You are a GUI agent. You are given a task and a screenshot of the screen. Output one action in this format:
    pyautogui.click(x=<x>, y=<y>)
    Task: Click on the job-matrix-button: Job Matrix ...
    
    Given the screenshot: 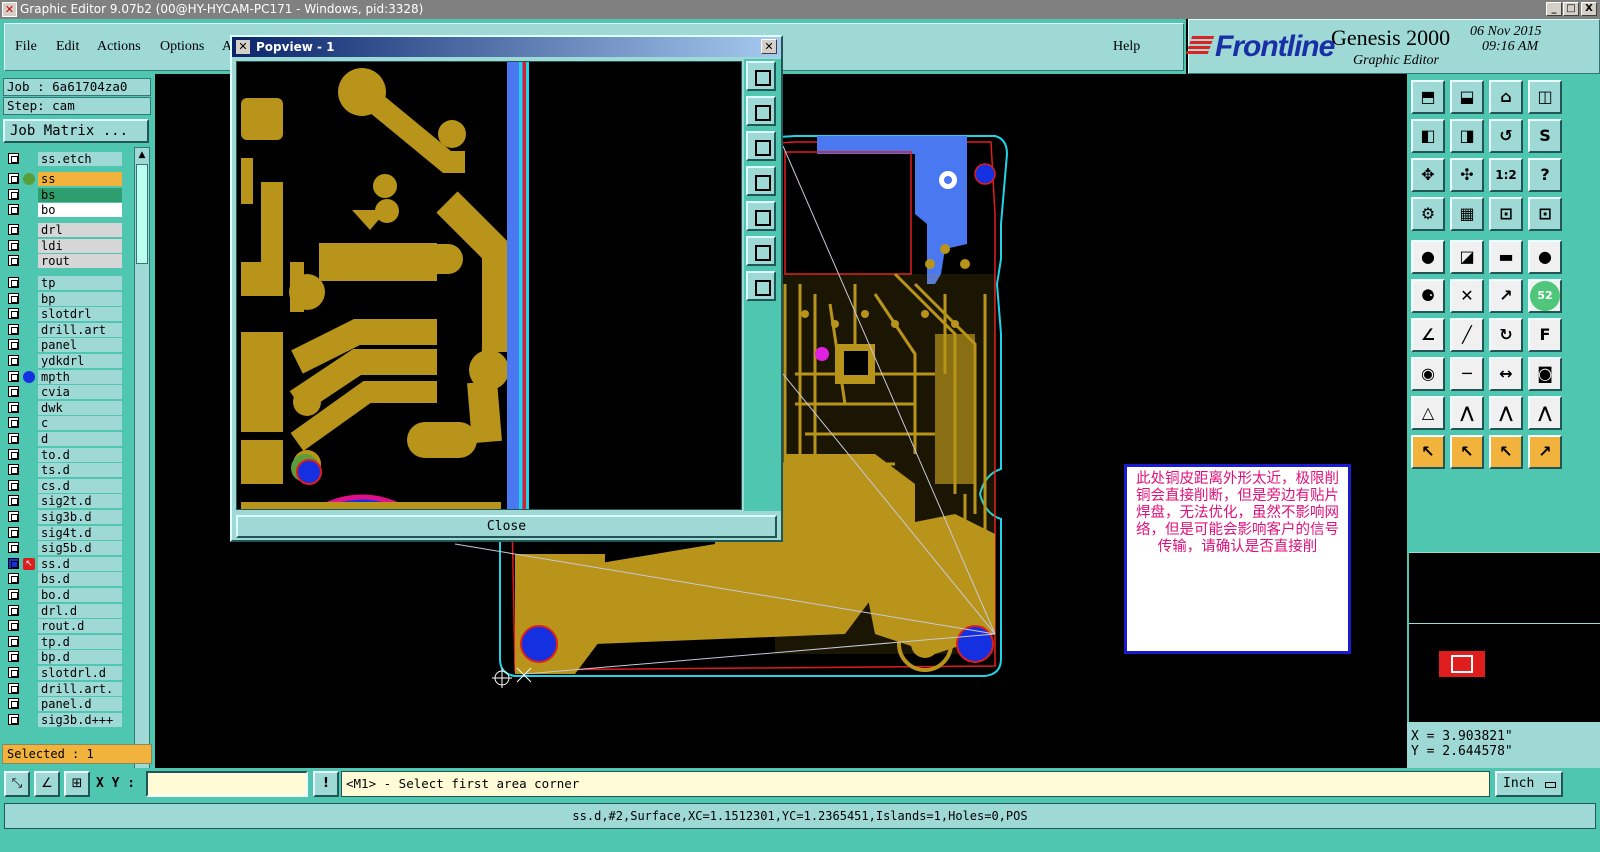 What is the action you would take?
    pyautogui.click(x=76, y=131)
    